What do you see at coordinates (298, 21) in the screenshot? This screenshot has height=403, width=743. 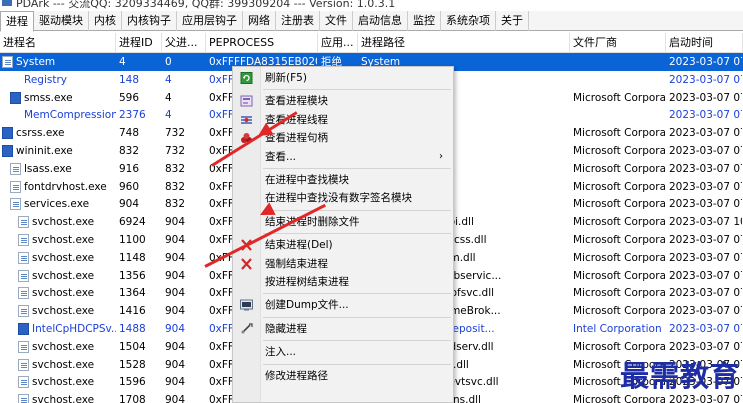 I see `tab-6: 注册表` at bounding box center [298, 21].